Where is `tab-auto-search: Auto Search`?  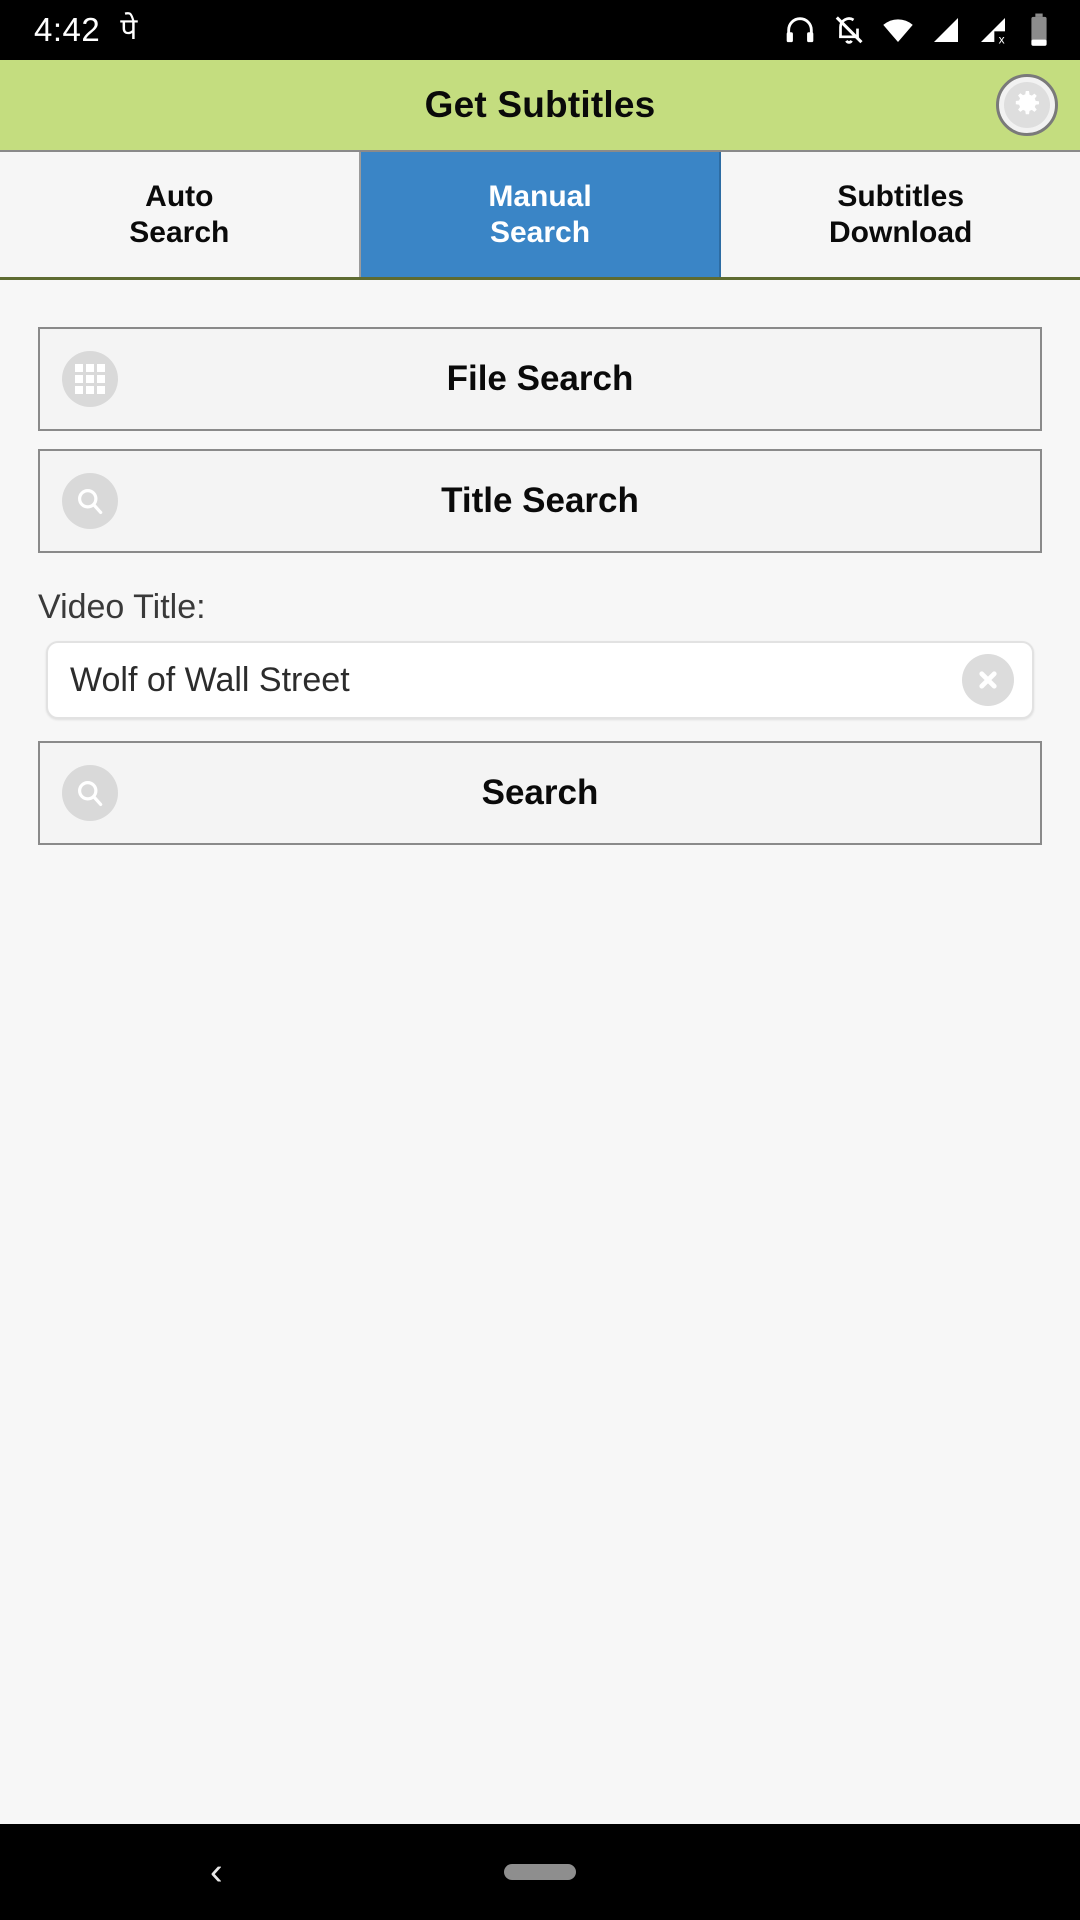
tab-auto-search: Auto Search is located at coordinates (180, 214).